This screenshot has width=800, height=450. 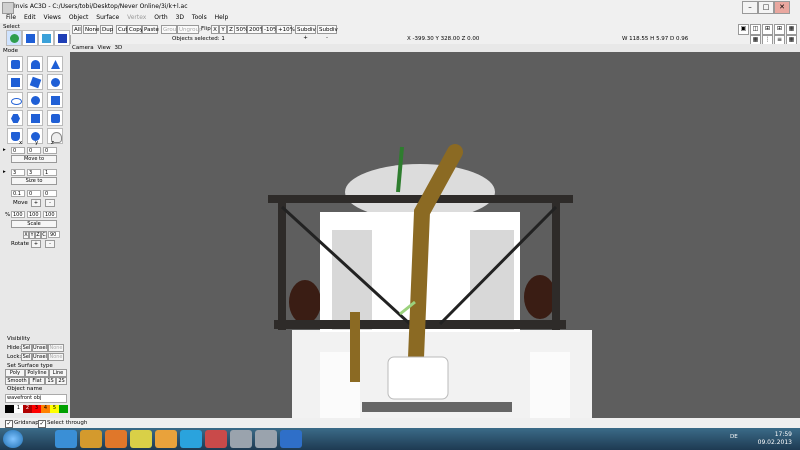 What do you see at coordinates (241, 29) in the screenshot?
I see `zoom-50-button: 50%` at bounding box center [241, 29].